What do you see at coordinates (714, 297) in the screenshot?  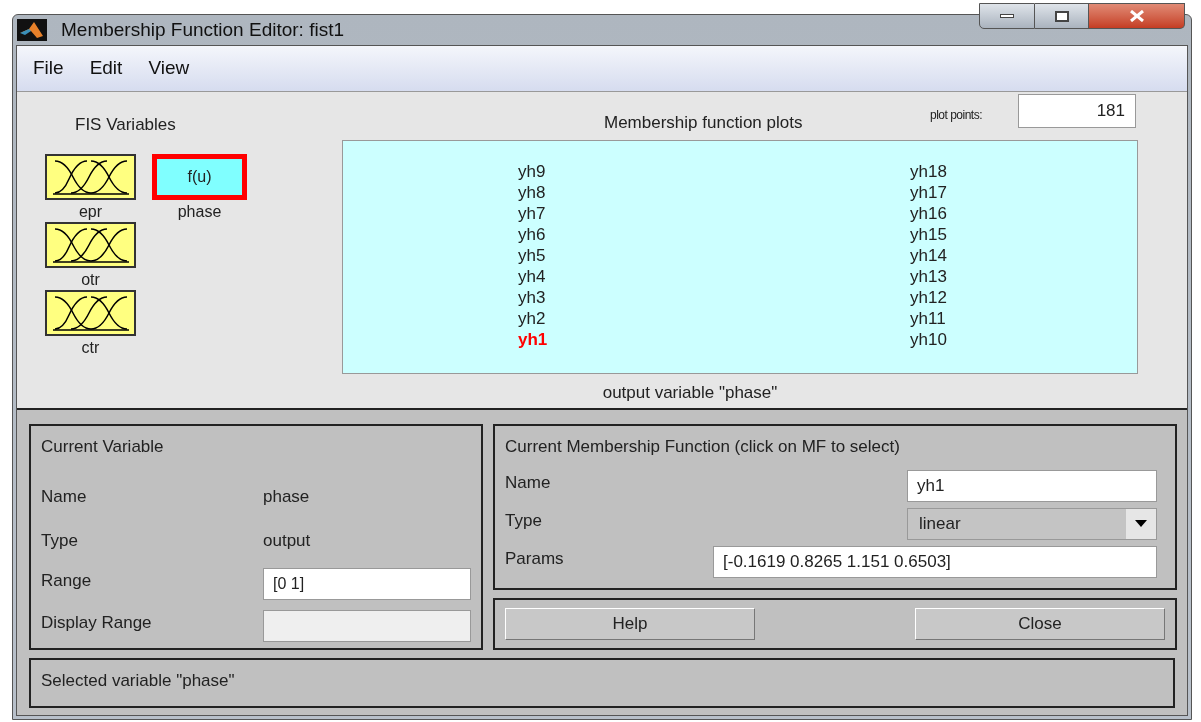 I see `mf-label: yh3` at bounding box center [714, 297].